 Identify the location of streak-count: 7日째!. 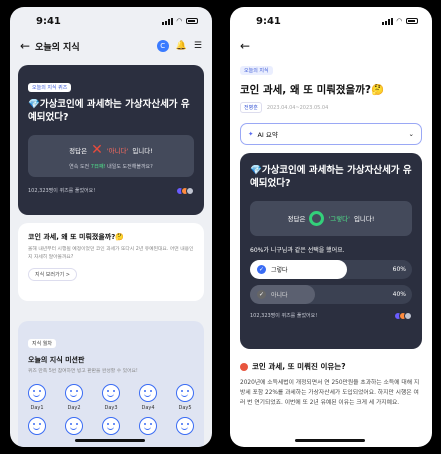
(98, 166).